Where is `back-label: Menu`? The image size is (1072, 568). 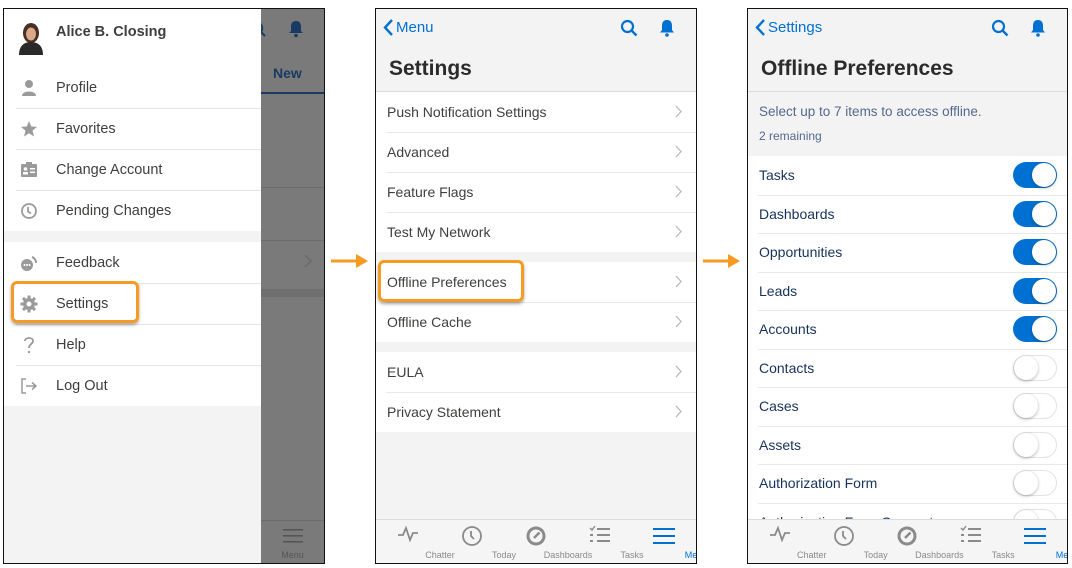
back-label: Menu is located at coordinates (415, 27).